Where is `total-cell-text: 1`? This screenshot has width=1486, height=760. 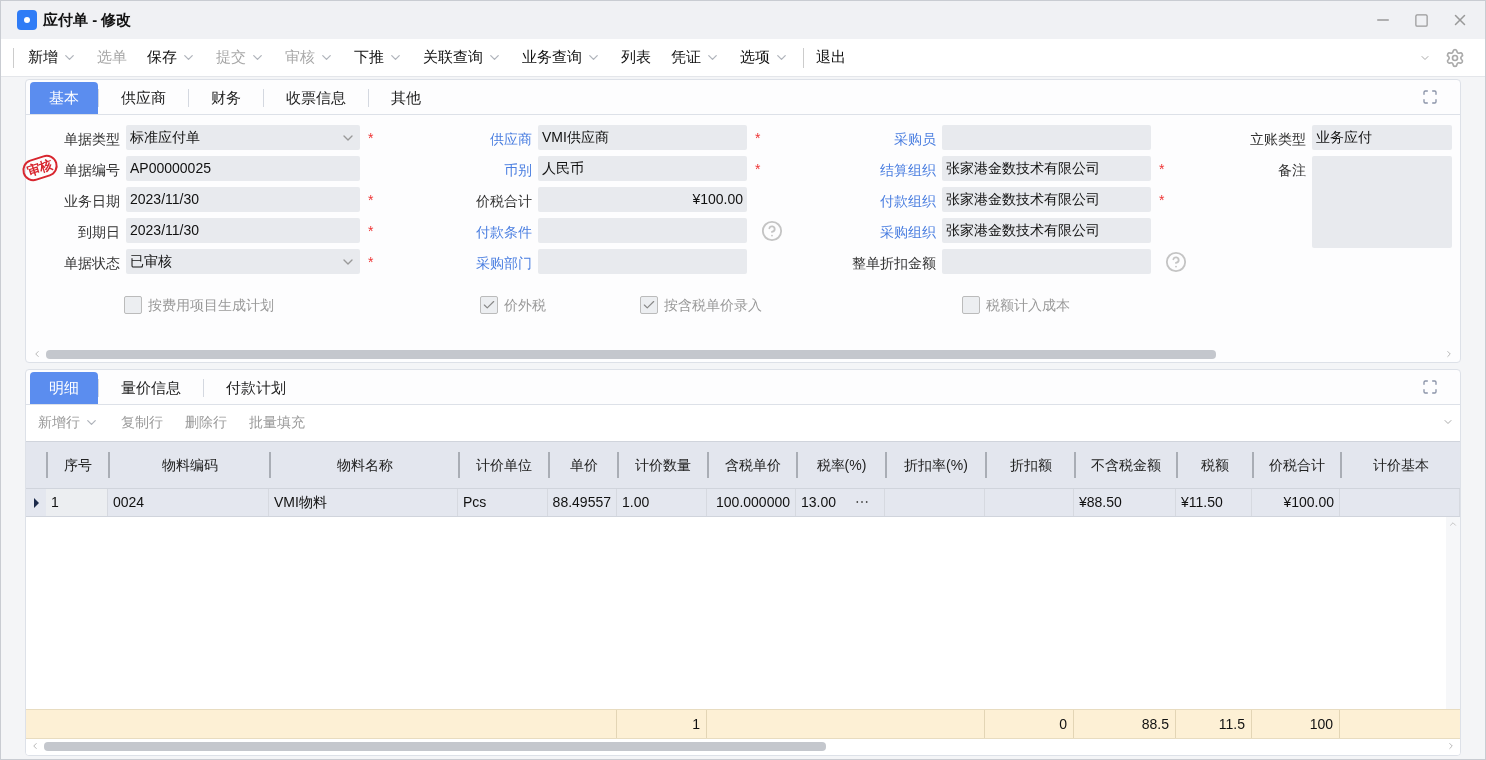
total-cell-text: 1 is located at coordinates (696, 724).